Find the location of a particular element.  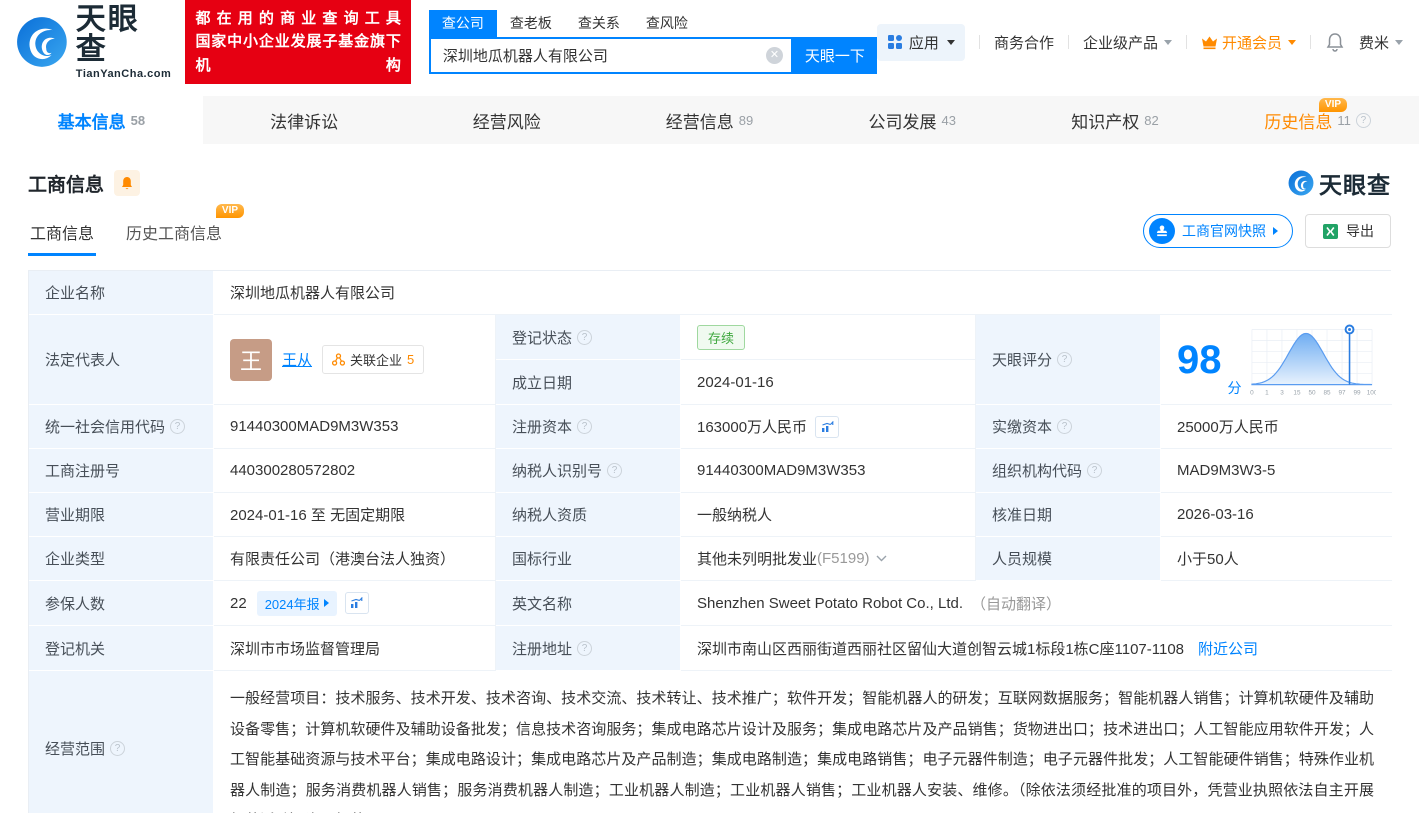

svg-text: 0 is located at coordinates (1252, 392).